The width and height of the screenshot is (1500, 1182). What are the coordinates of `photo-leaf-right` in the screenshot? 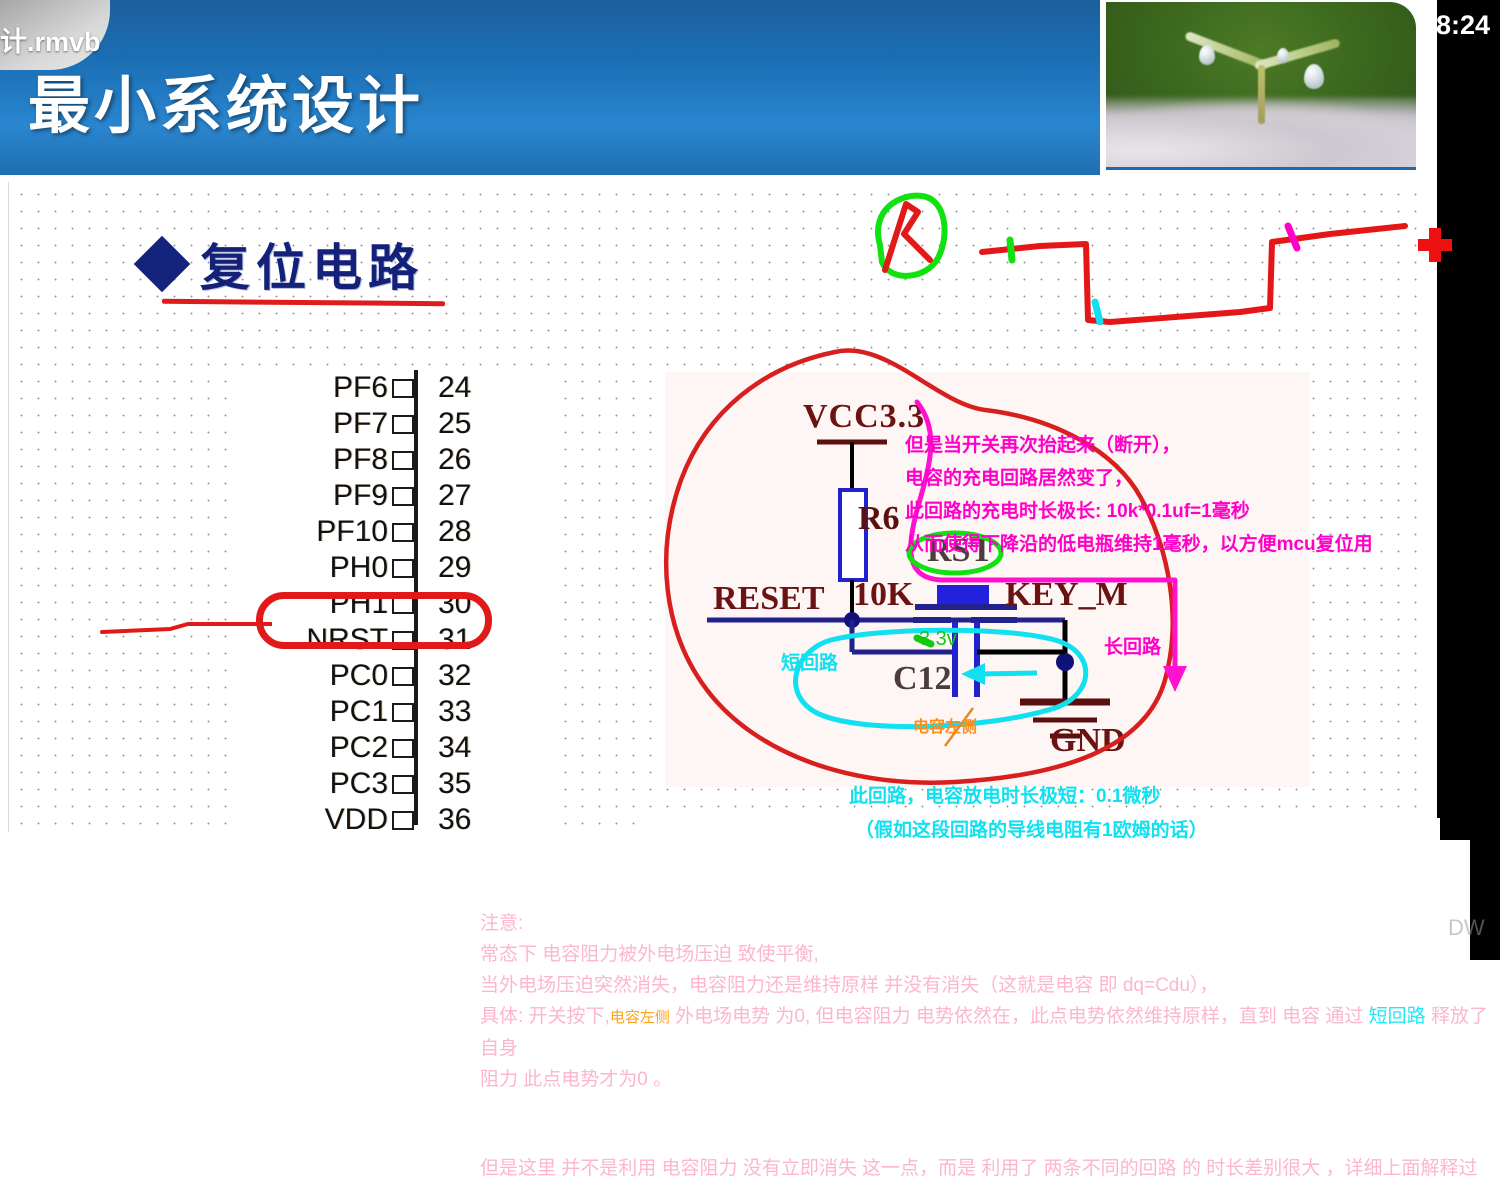 It's located at (1297, 55).